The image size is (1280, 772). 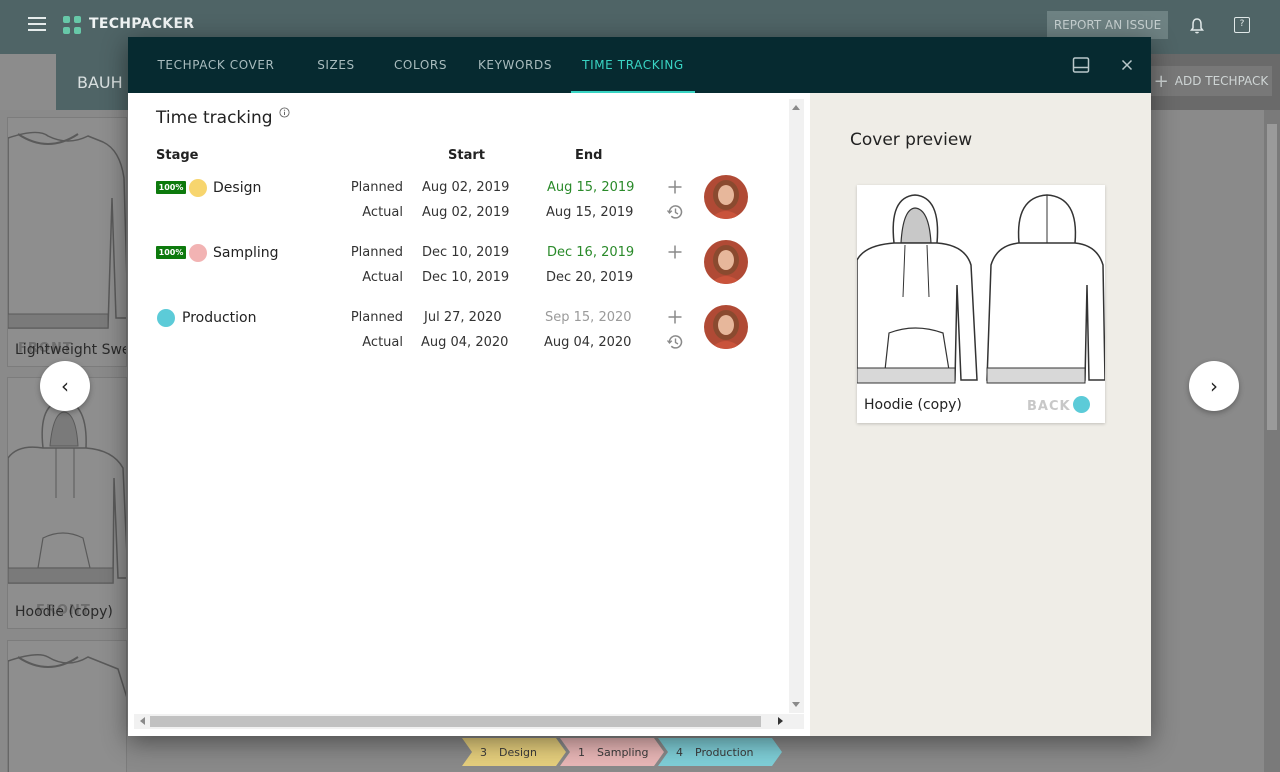 I want to click on side-tab, so click(x=28, y=82).